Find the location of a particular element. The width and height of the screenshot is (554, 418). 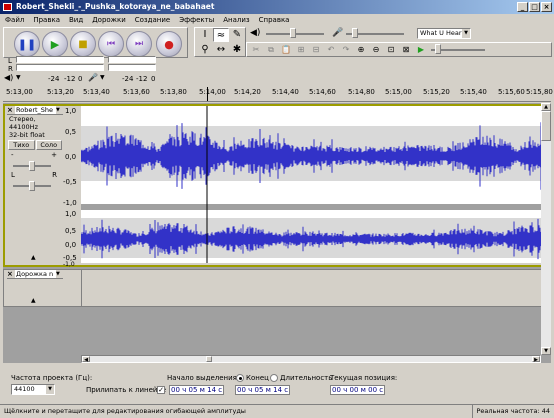

collapse-label-track-icon: ▲ is located at coordinates (33, 300).